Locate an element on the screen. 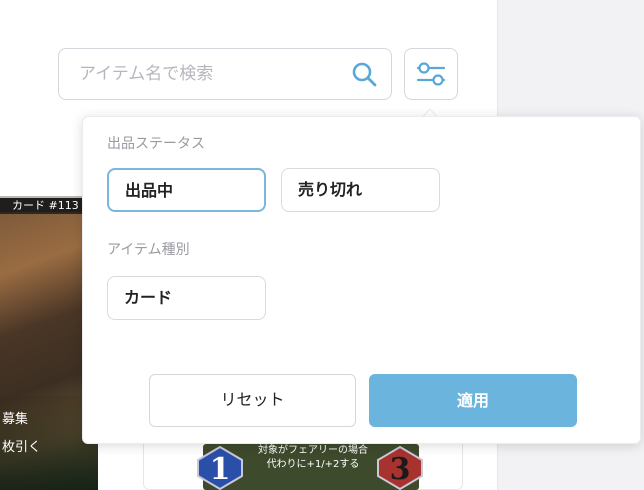 This screenshot has width=644, height=490. apply-button: 適用 is located at coordinates (473, 400).